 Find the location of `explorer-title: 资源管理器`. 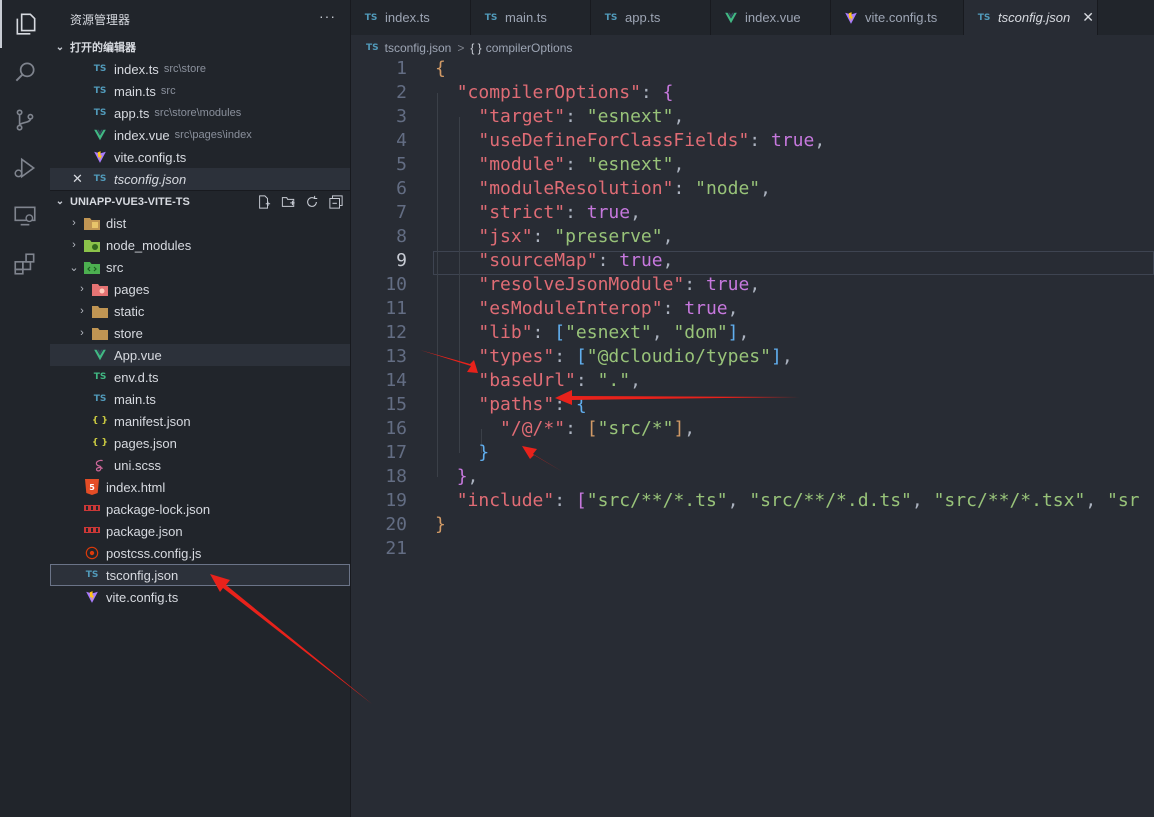

explorer-title: 资源管理器 is located at coordinates (100, 20).